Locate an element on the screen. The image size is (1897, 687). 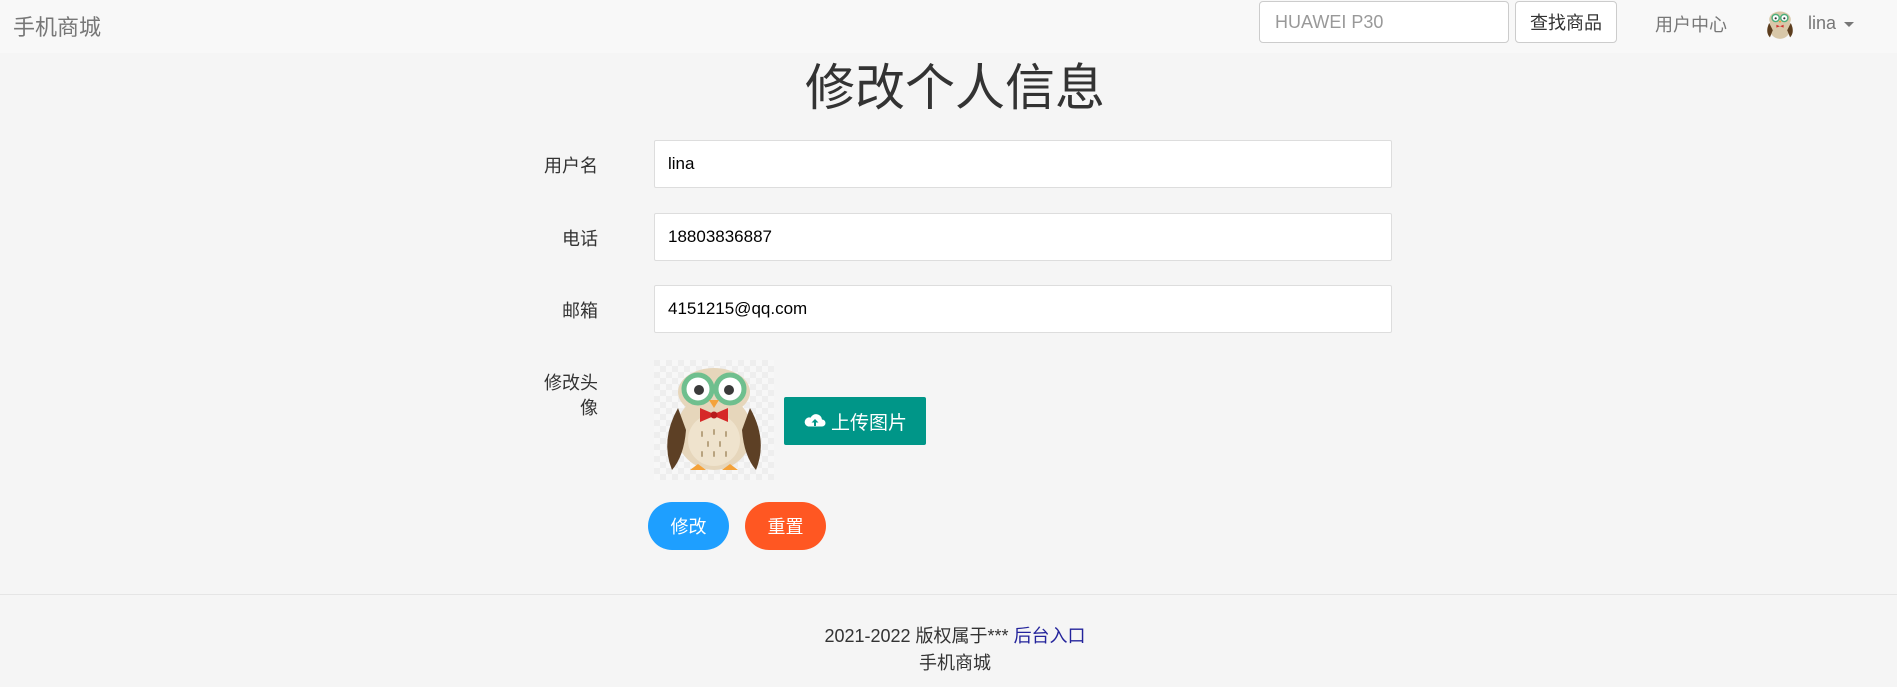
user-center-link: 用户中心 is located at coordinates (1691, 24).